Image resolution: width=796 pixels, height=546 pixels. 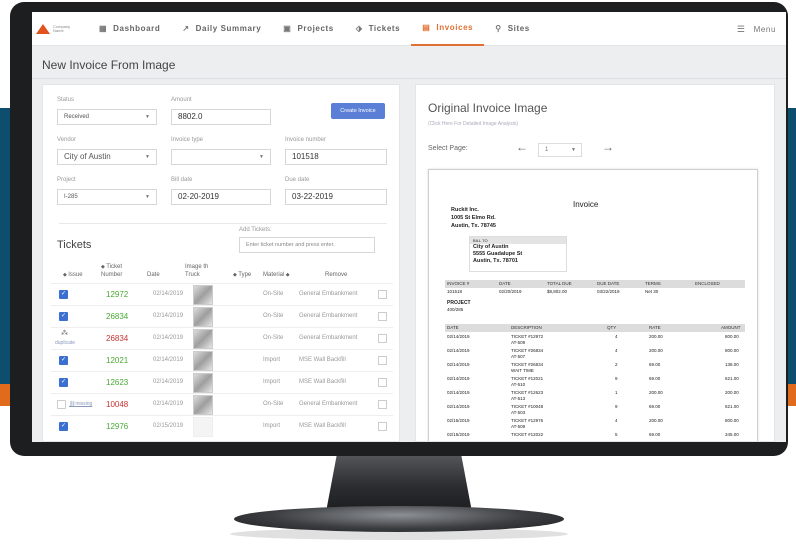 I want to click on status-value: Received, so click(x=77, y=117).